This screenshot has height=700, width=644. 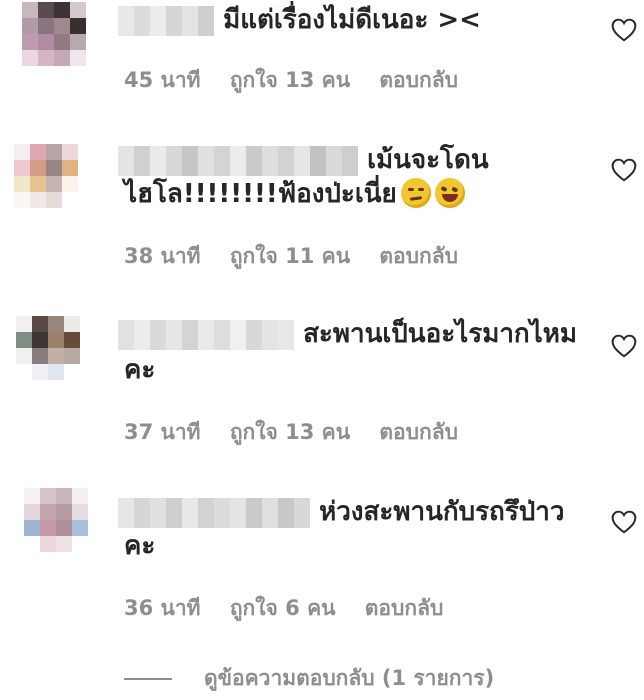 What do you see at coordinates (260, 194) in the screenshot?
I see `comment-text: ไฮโล!!!!!!!!ฟ้องป่ะเนี่ย` at bounding box center [260, 194].